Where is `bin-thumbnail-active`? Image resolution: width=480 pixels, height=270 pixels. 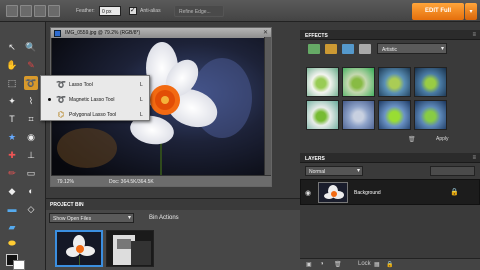
bin-thumbnail-active is located at coordinates (79, 248).